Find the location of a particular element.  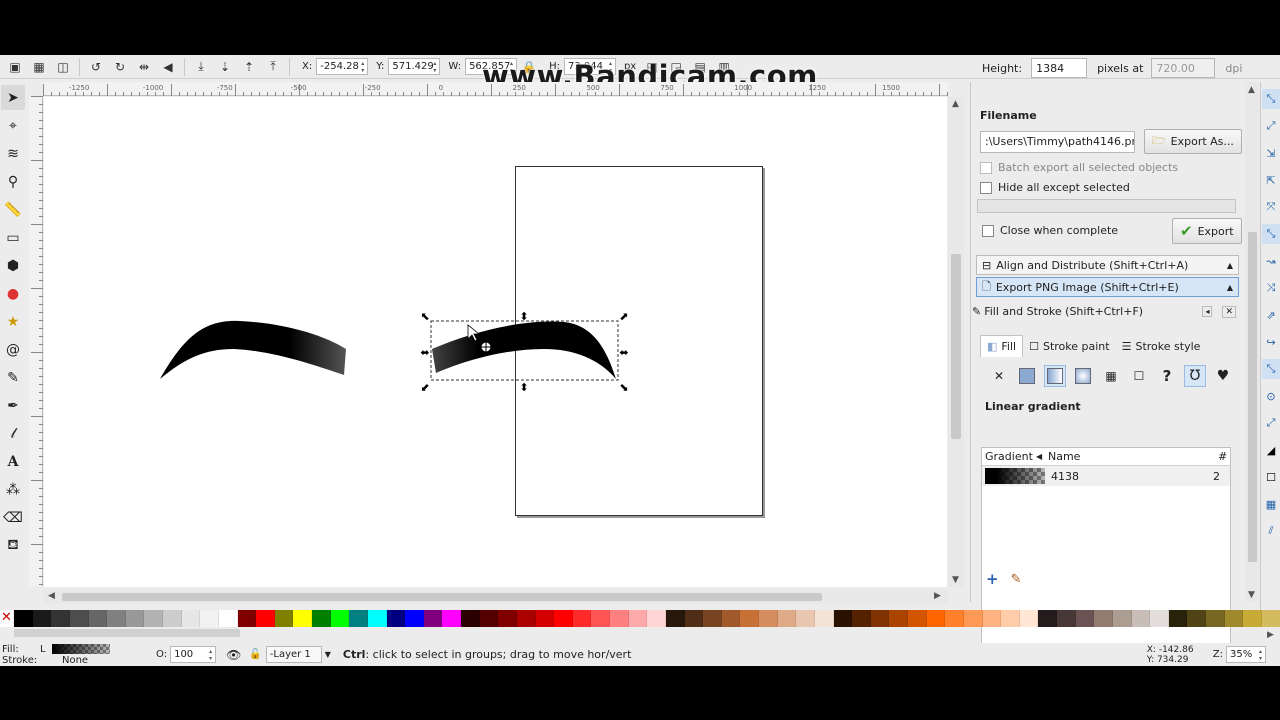

canvas-horizontal-scrollbar: ◀ ▶ is located at coordinates (496, 597).